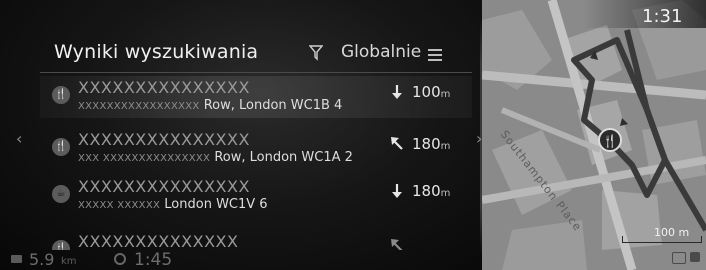 The height and width of the screenshot is (270, 706). Describe the element at coordinates (435, 55) in the screenshot. I see `list-menu-icon` at that location.